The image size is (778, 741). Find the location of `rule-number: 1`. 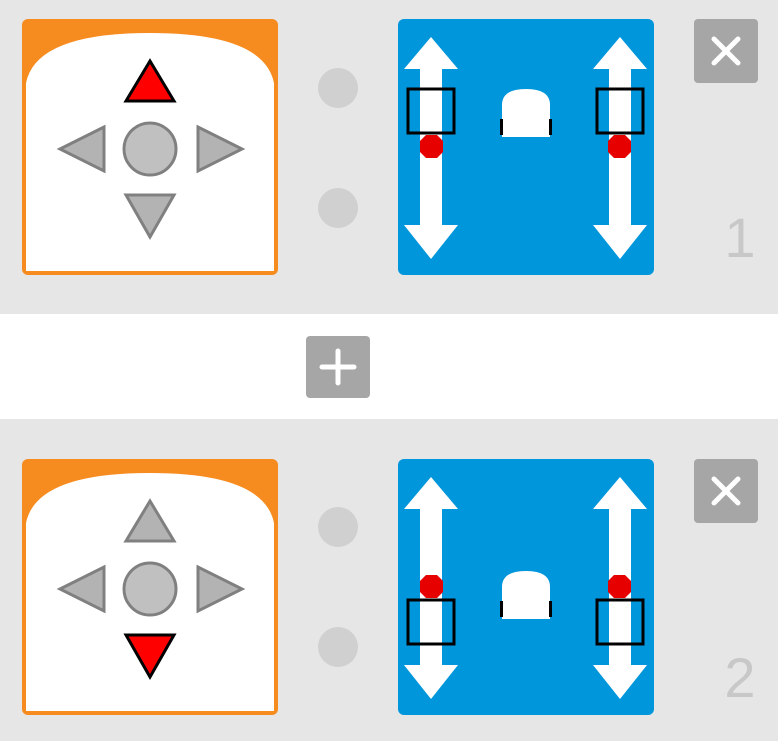

rule-number: 1 is located at coordinates (740, 237).